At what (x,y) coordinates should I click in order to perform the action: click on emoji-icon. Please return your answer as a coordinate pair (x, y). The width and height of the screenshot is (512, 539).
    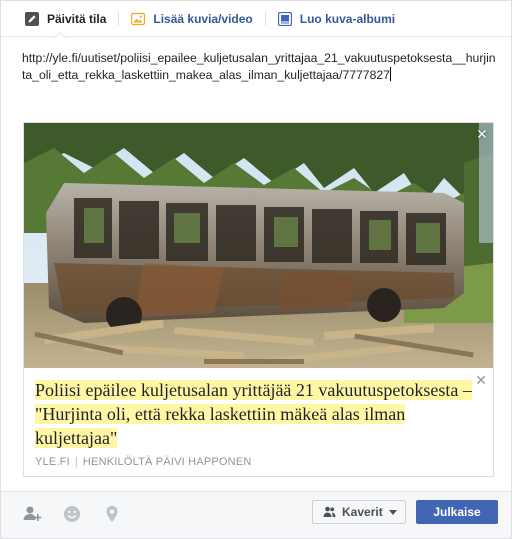
    Looking at the image, I should click on (72, 514).